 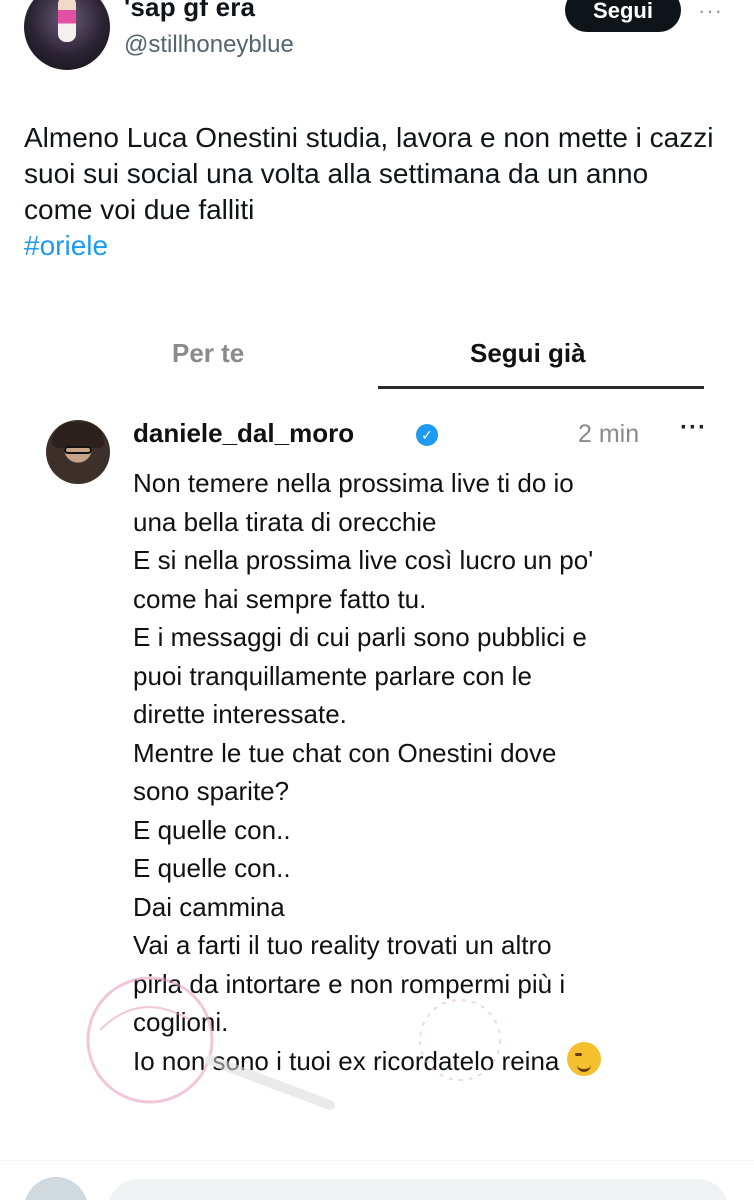 What do you see at coordinates (240, 714) in the screenshot?
I see `post-line: dirette interessate.` at bounding box center [240, 714].